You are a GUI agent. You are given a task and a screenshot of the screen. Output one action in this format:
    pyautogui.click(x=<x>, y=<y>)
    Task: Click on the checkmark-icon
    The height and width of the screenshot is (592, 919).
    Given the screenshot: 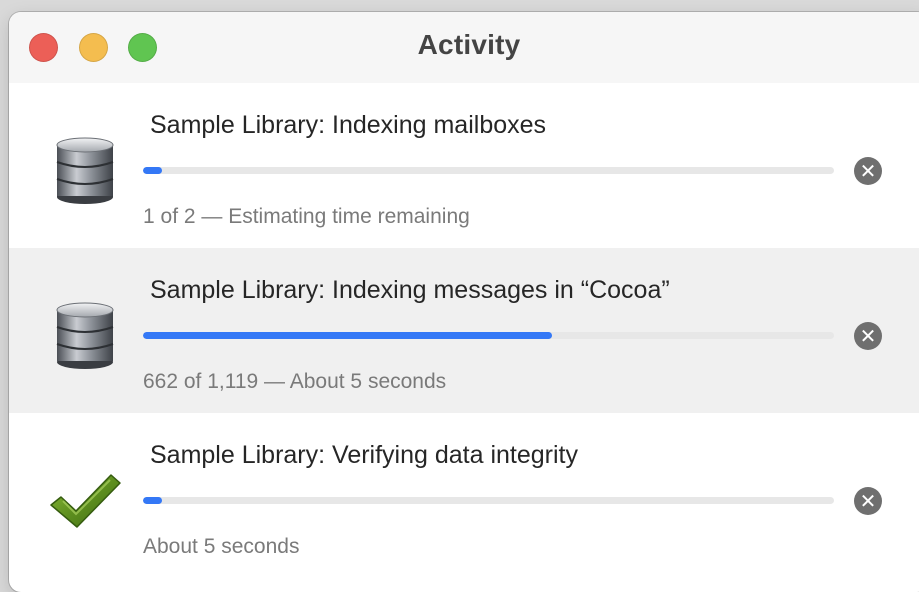 What is the action you would take?
    pyautogui.click(x=85, y=501)
    